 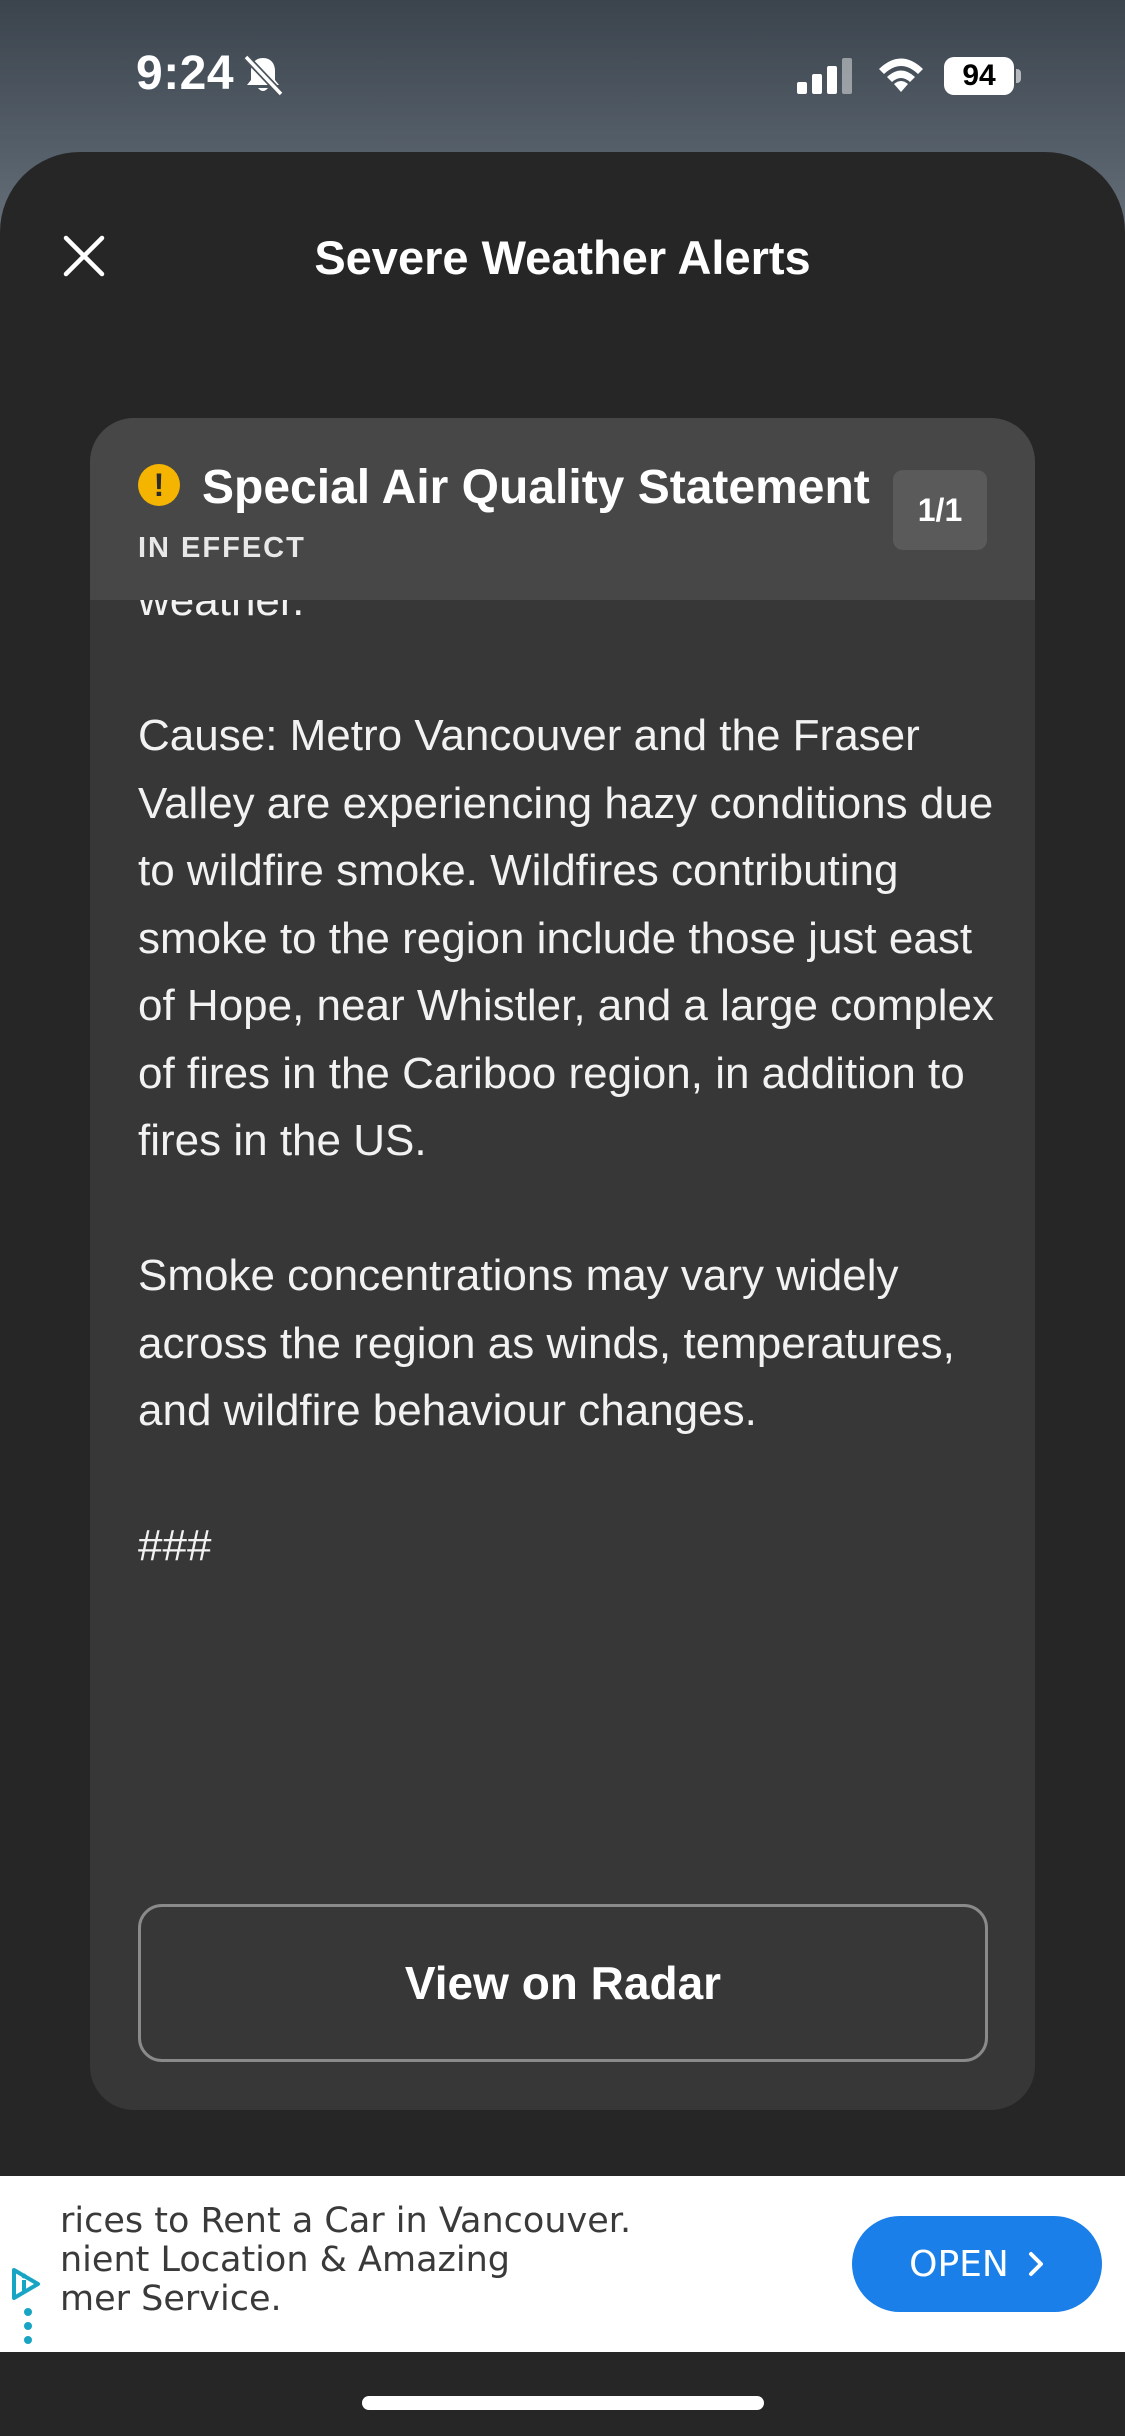 What do you see at coordinates (175, 1545) in the screenshot?
I see `alert-paragraph: ###` at bounding box center [175, 1545].